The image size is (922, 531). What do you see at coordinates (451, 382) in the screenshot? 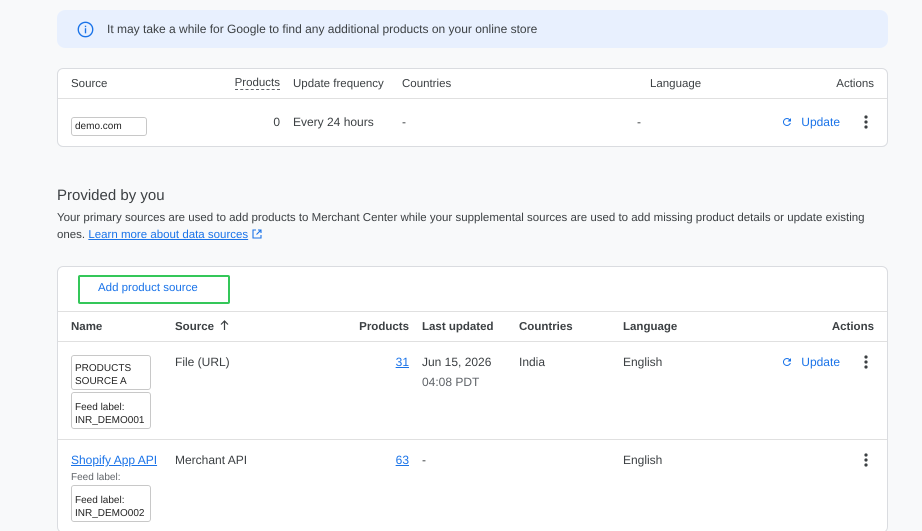
I see `time-text: 04:08 PDT` at bounding box center [451, 382].